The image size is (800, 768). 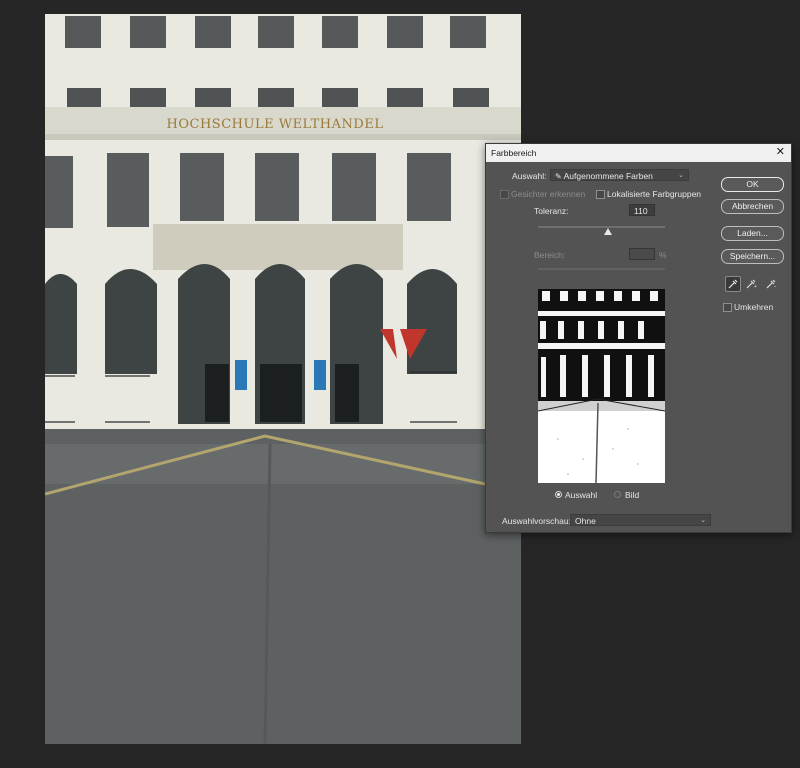 What do you see at coordinates (642, 254) in the screenshot?
I see `range-input` at bounding box center [642, 254].